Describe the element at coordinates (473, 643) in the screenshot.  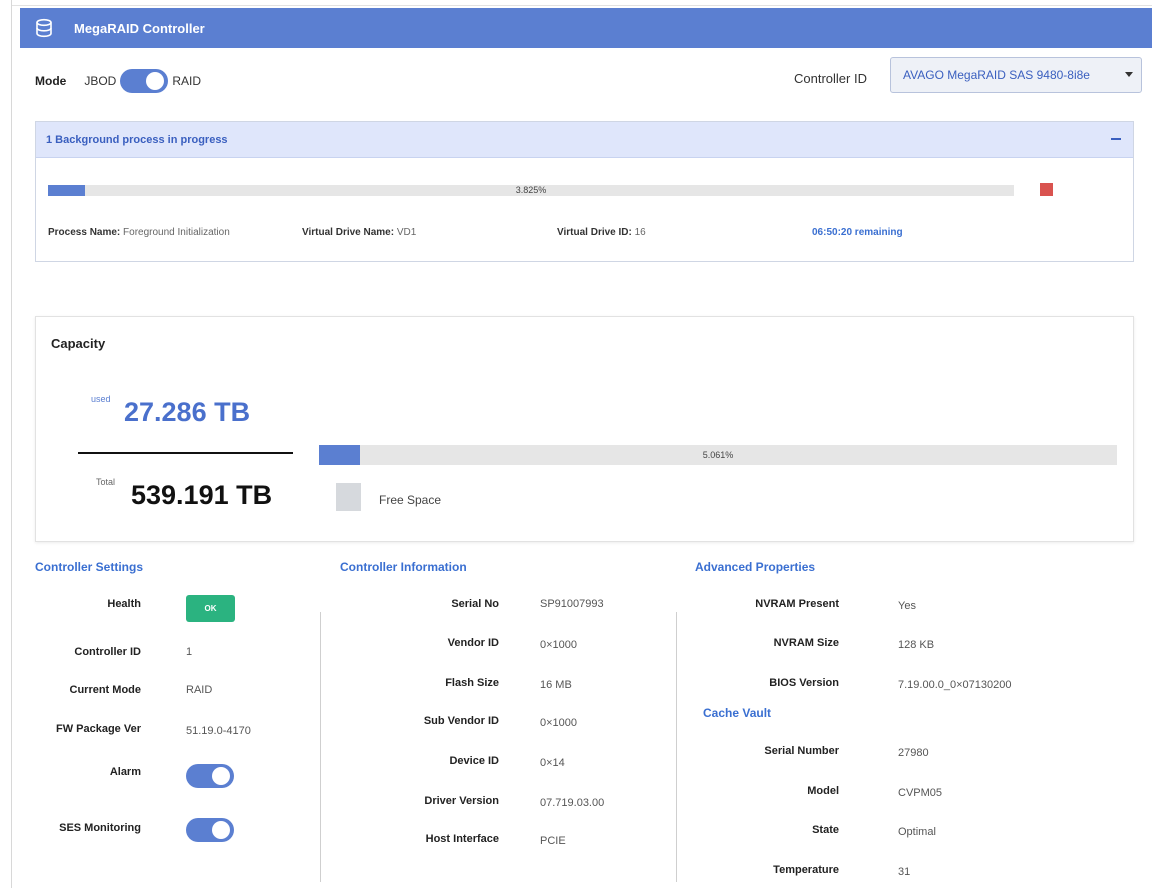
I see `vendor-id-label: Vendor ID` at that location.